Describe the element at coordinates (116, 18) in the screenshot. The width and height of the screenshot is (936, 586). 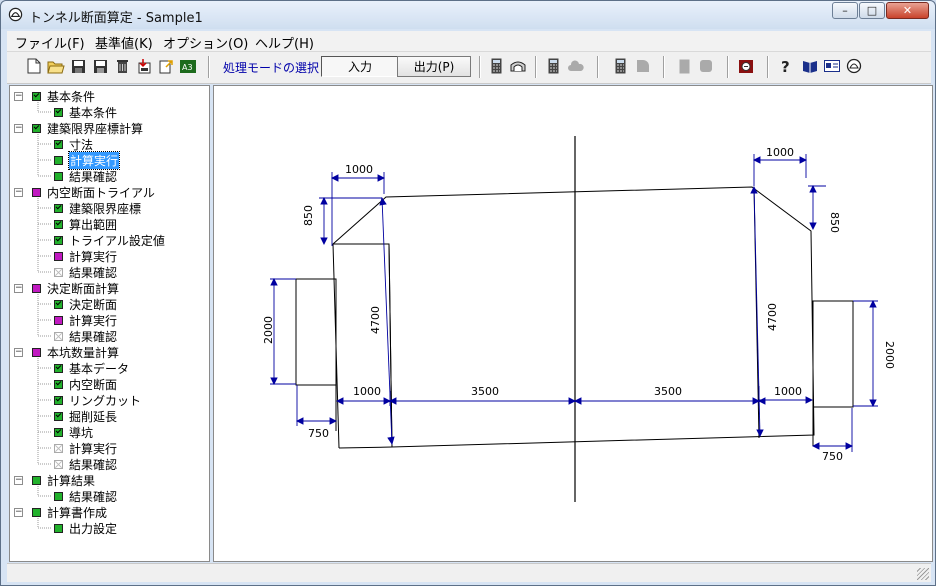
I see `window-title: トンネル断面算定 - Sample1` at that location.